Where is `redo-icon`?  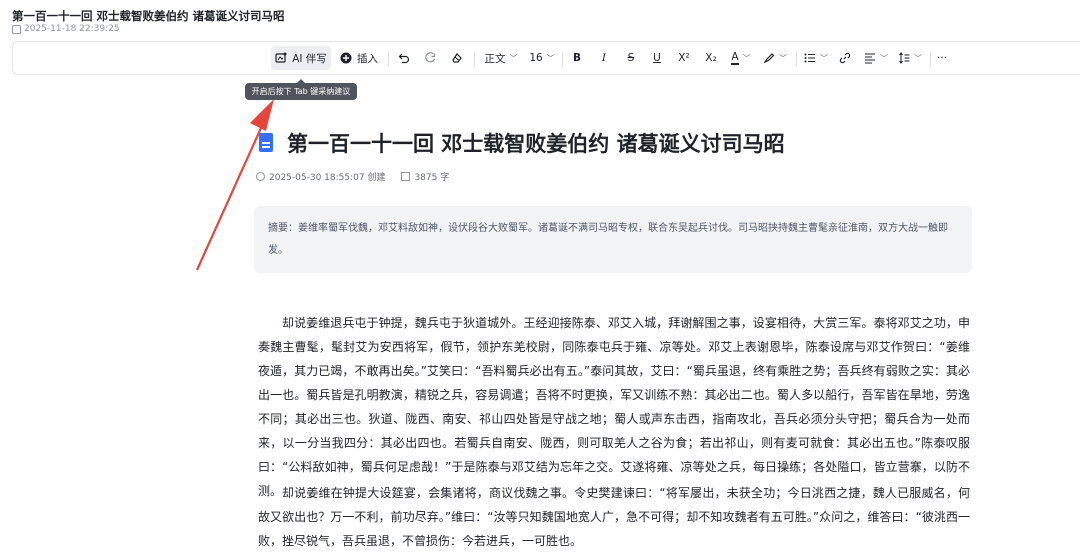 redo-icon is located at coordinates (430, 57).